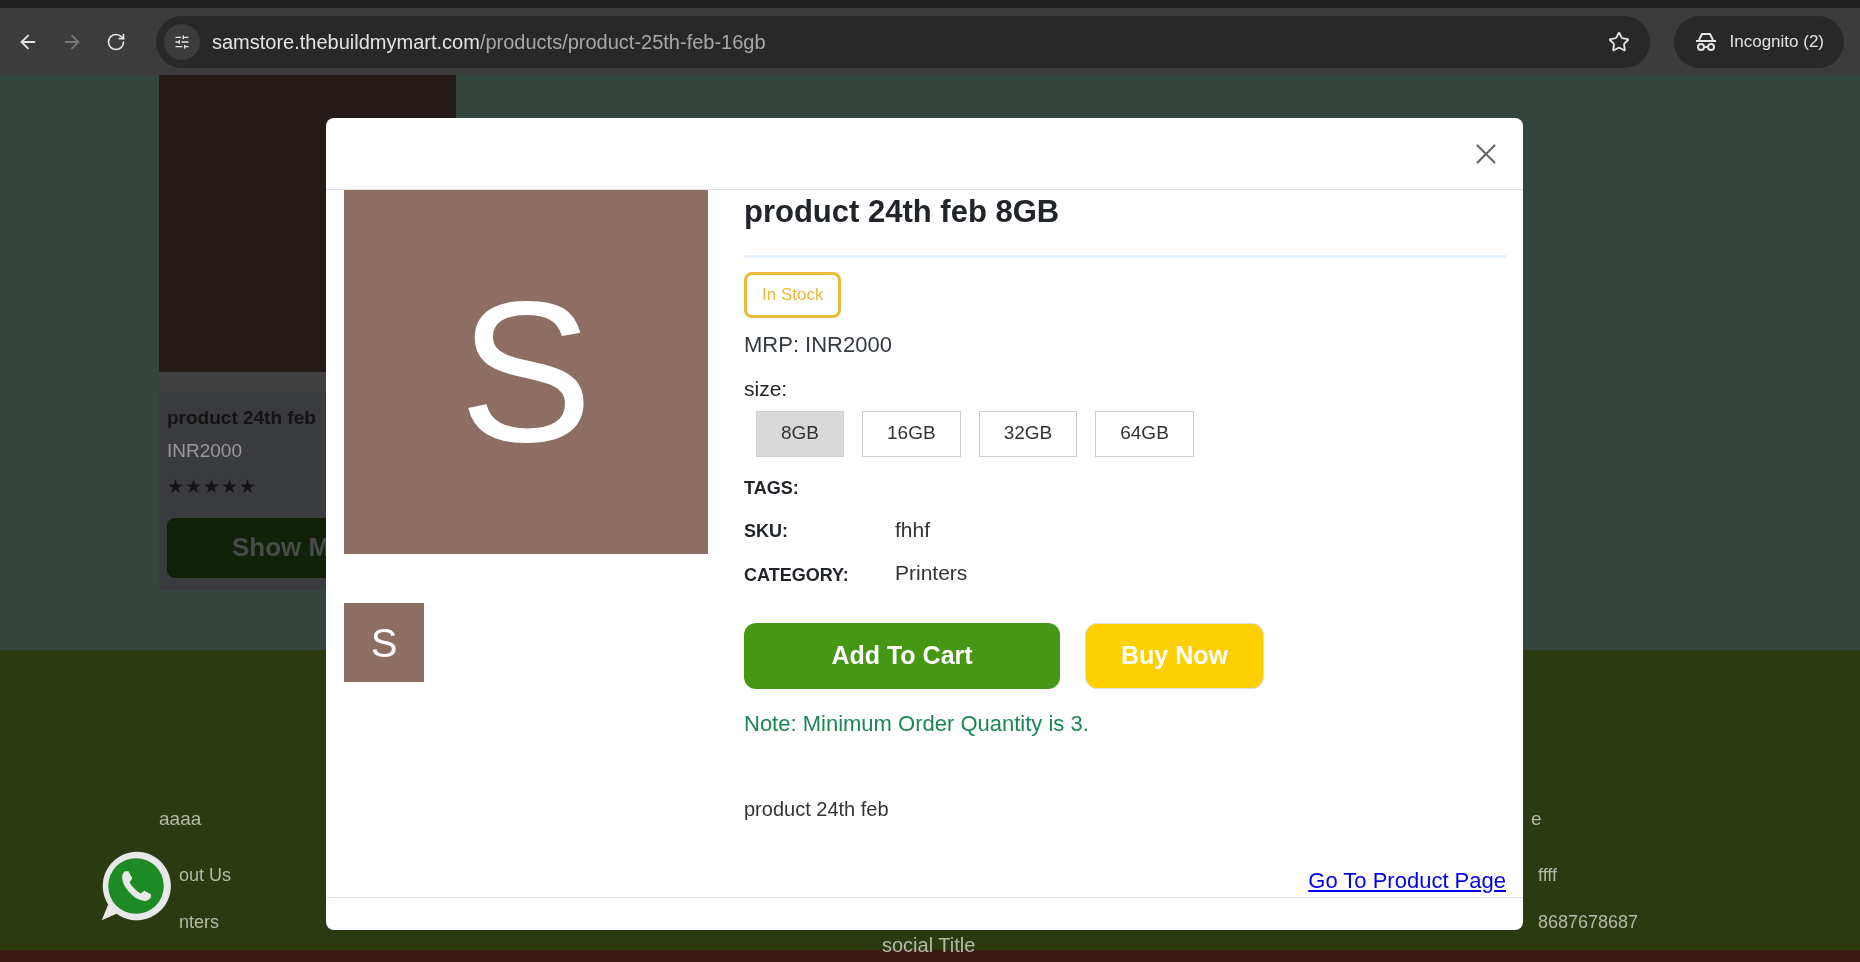 This screenshot has height=962, width=1860. What do you see at coordinates (800, 433) in the screenshot?
I see `size-option: 8GB` at bounding box center [800, 433].